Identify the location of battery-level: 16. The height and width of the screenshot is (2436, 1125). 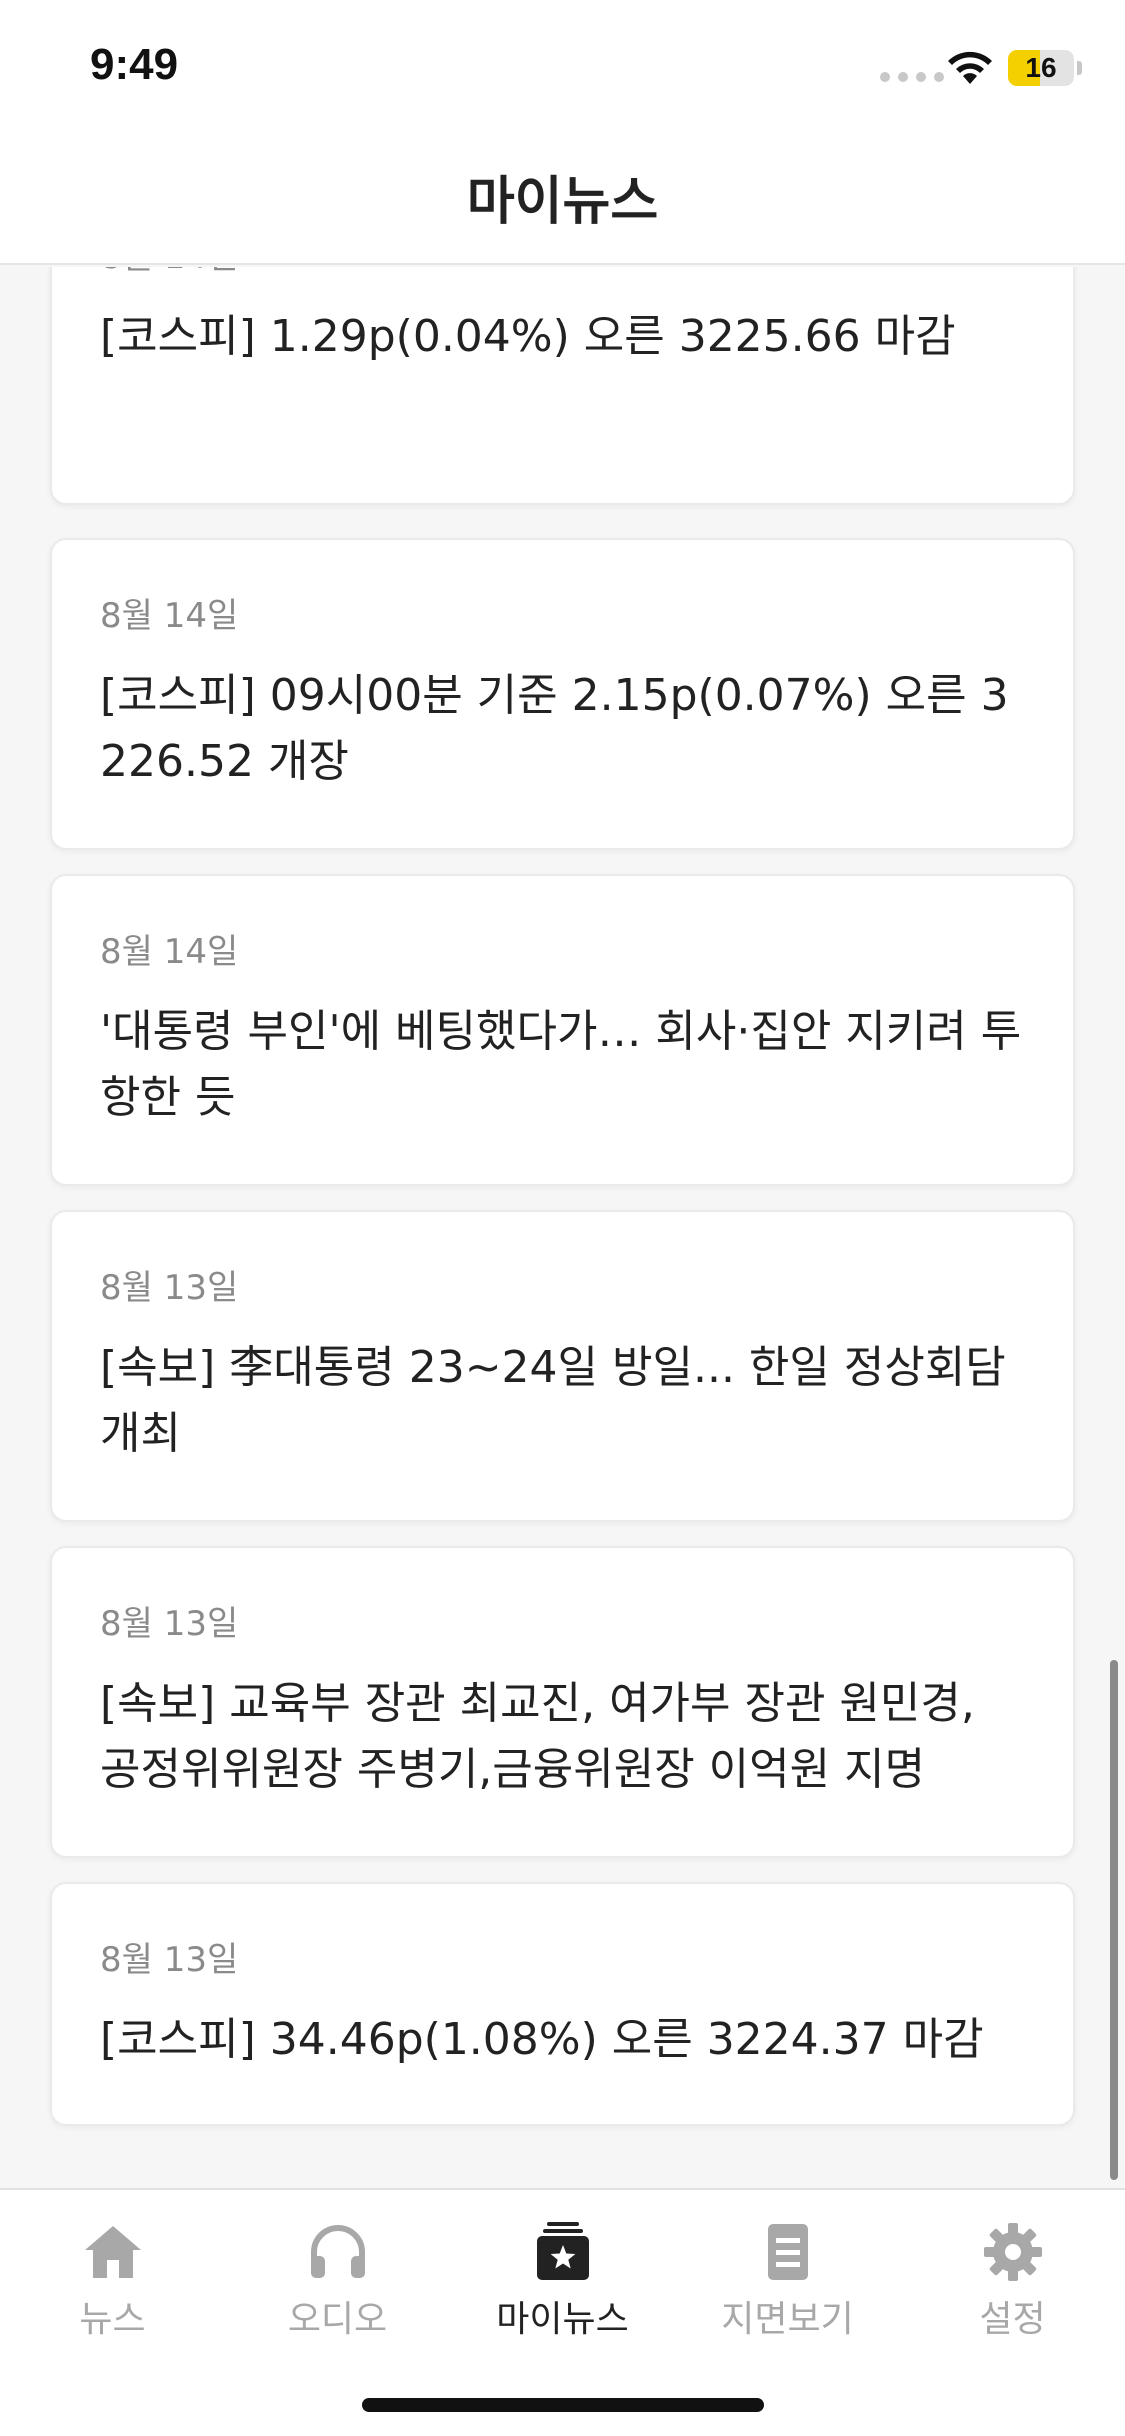
(1041, 67).